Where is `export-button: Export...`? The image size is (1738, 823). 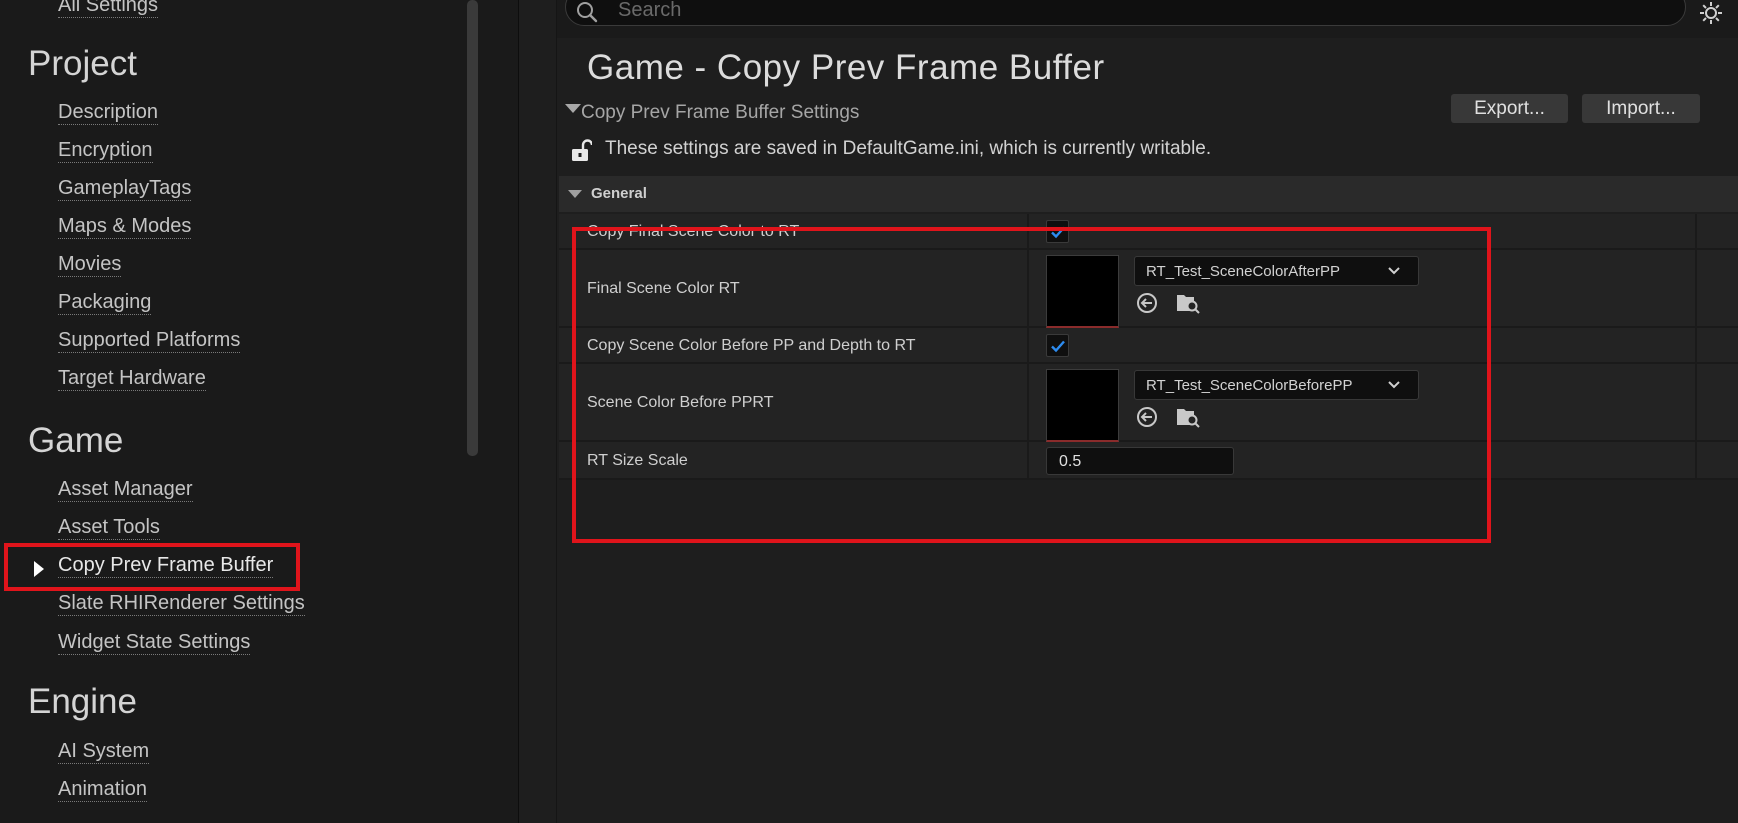 export-button: Export... is located at coordinates (1509, 108).